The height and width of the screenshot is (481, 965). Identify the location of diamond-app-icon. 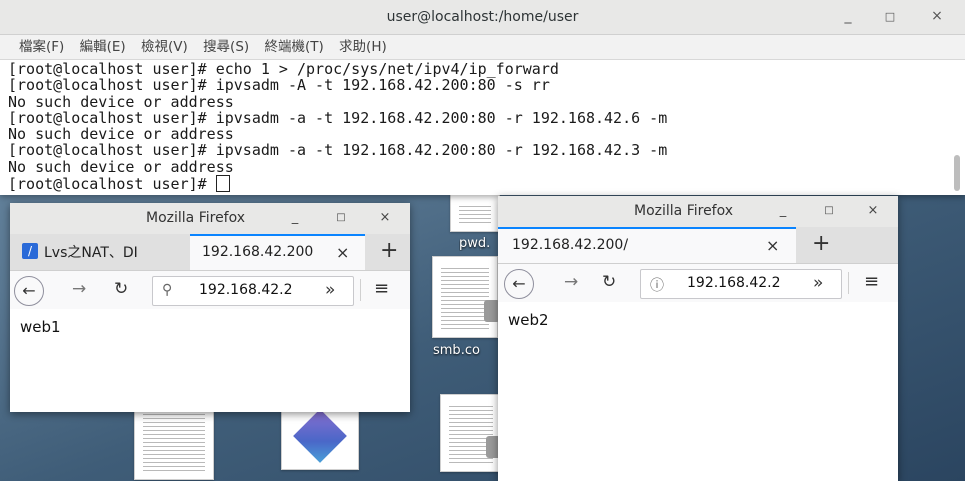
(320, 436).